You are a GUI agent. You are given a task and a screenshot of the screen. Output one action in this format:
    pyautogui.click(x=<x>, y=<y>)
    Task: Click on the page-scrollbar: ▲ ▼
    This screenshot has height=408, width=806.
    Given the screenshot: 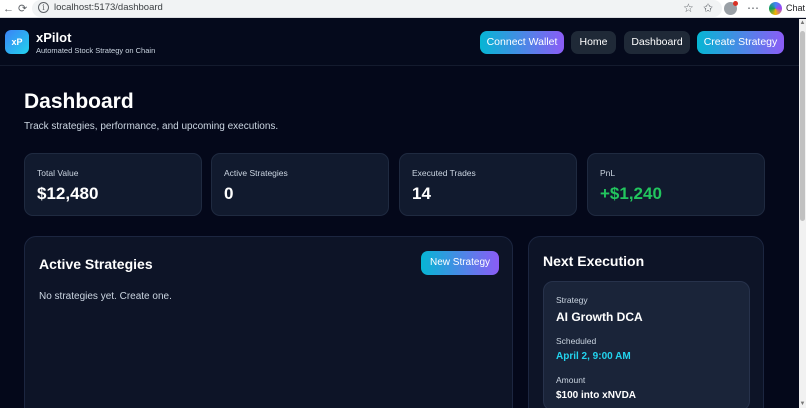 What is the action you would take?
    pyautogui.click(x=802, y=213)
    